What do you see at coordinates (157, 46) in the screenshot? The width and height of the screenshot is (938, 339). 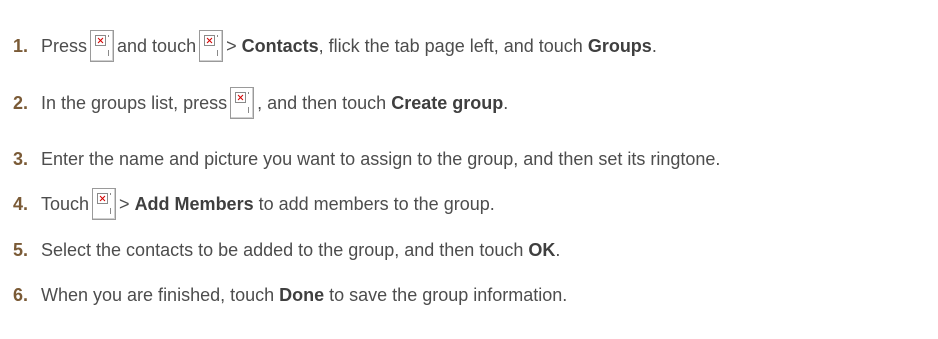 I see `step-text-part: and touch` at bounding box center [157, 46].